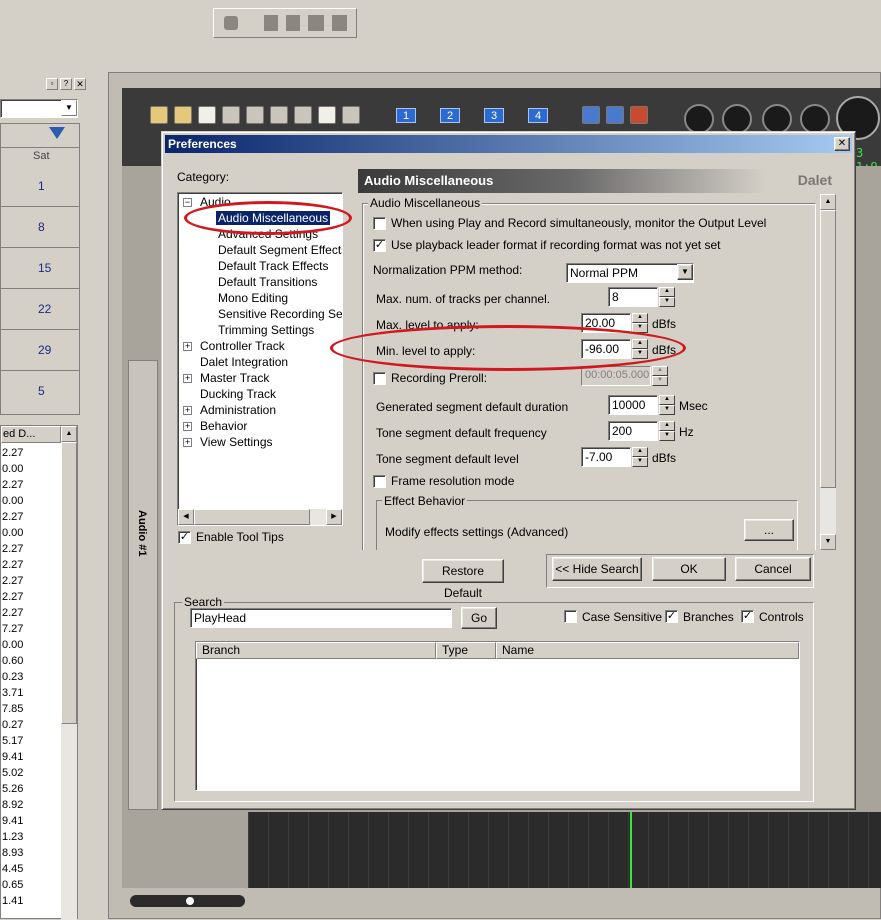 The width and height of the screenshot is (881, 920). What do you see at coordinates (639, 115) in the screenshot?
I see `mode-3-icon` at bounding box center [639, 115].